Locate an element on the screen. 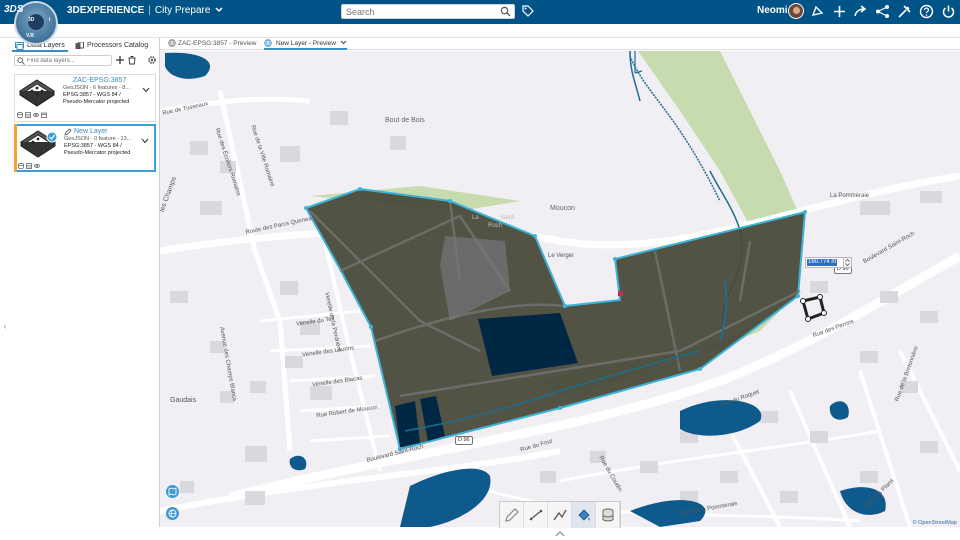 This screenshot has height=540, width=960. tag-icon is located at coordinates (528, 11).